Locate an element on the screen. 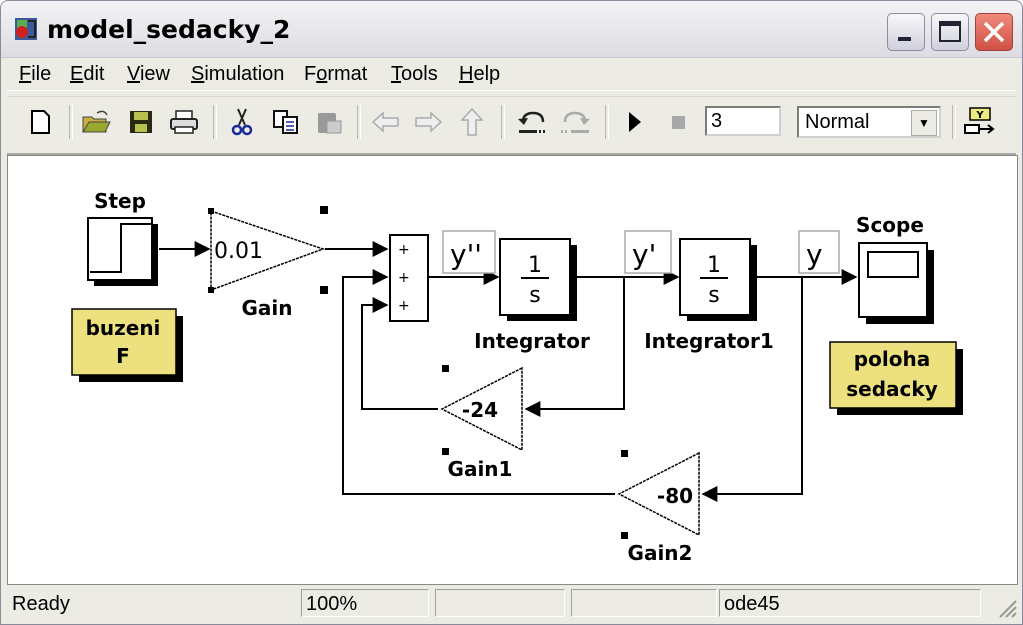  undo-button is located at coordinates (532, 122).